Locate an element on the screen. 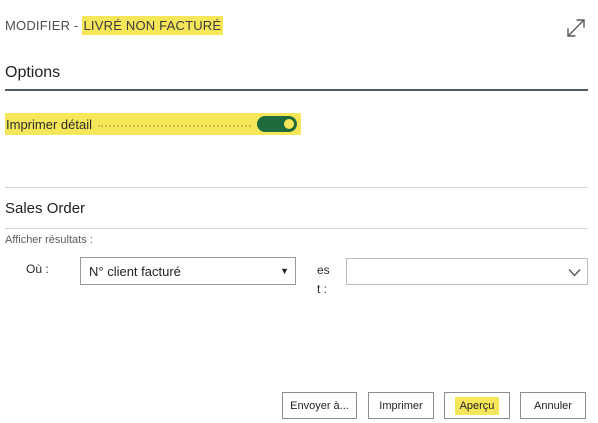 This screenshot has width=598, height=423. section-divider is located at coordinates (296, 187).